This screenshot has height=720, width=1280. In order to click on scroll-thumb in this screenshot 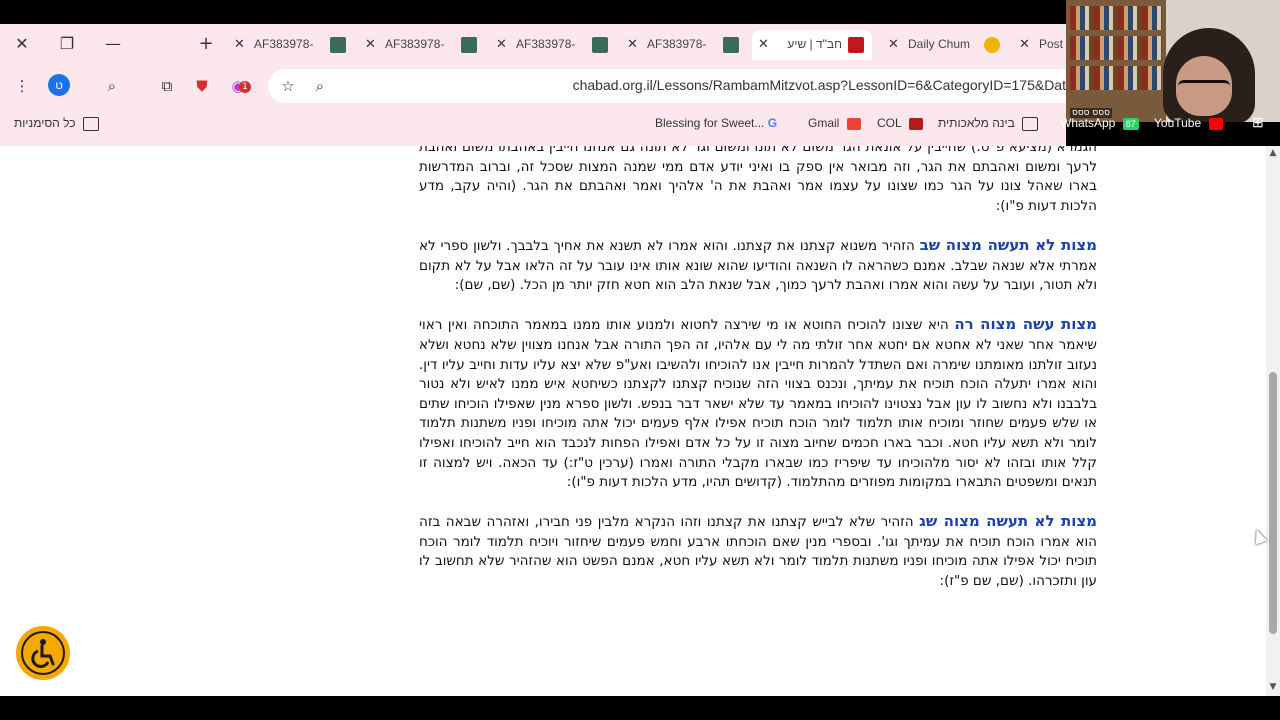, I will do `click(1273, 503)`.